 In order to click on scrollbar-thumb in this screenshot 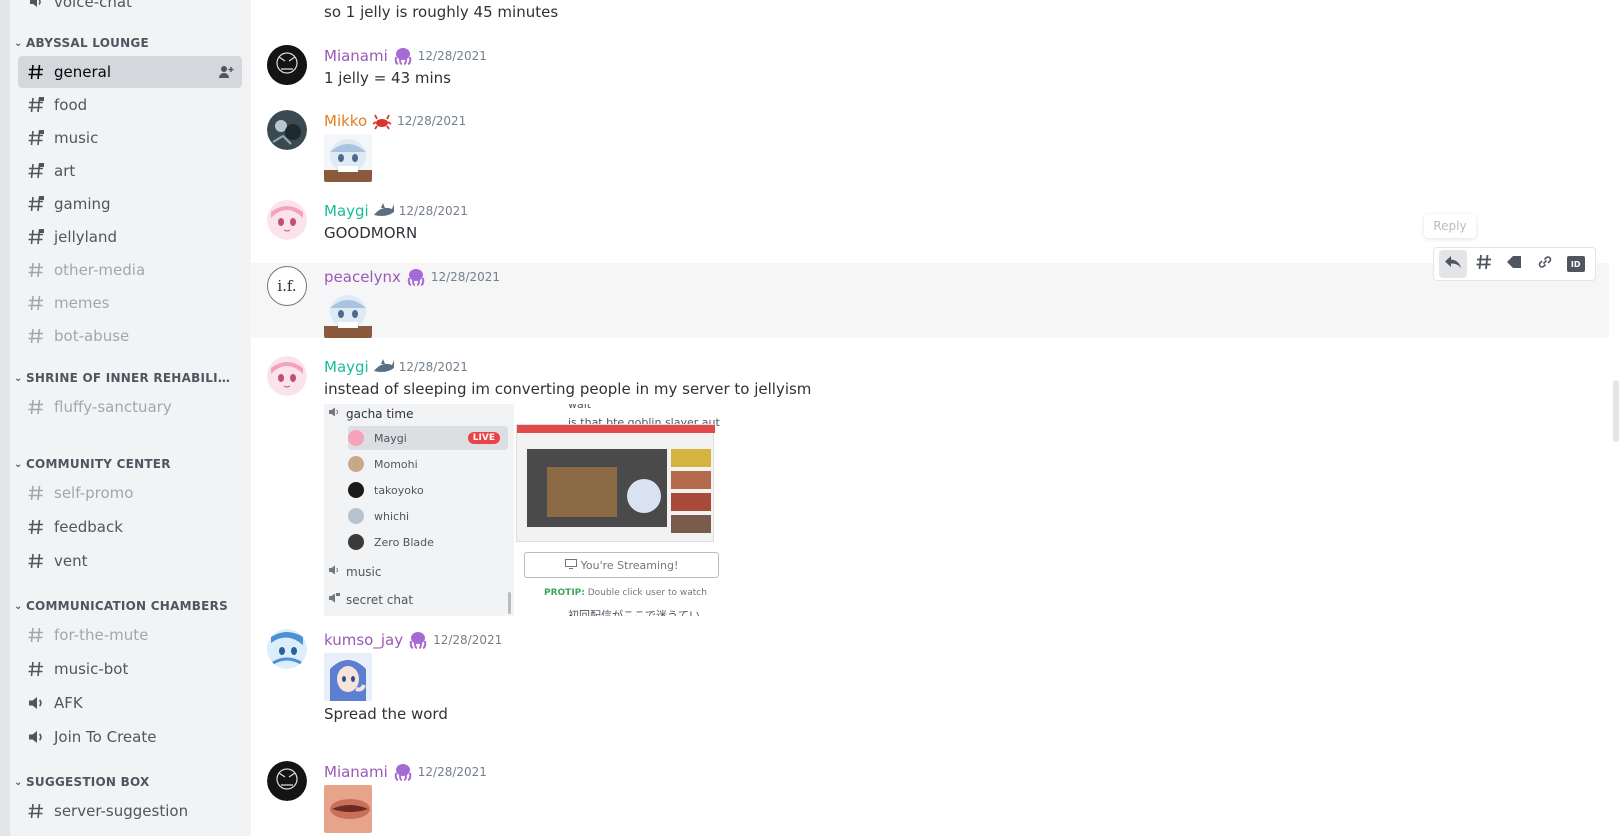, I will do `click(1616, 411)`.